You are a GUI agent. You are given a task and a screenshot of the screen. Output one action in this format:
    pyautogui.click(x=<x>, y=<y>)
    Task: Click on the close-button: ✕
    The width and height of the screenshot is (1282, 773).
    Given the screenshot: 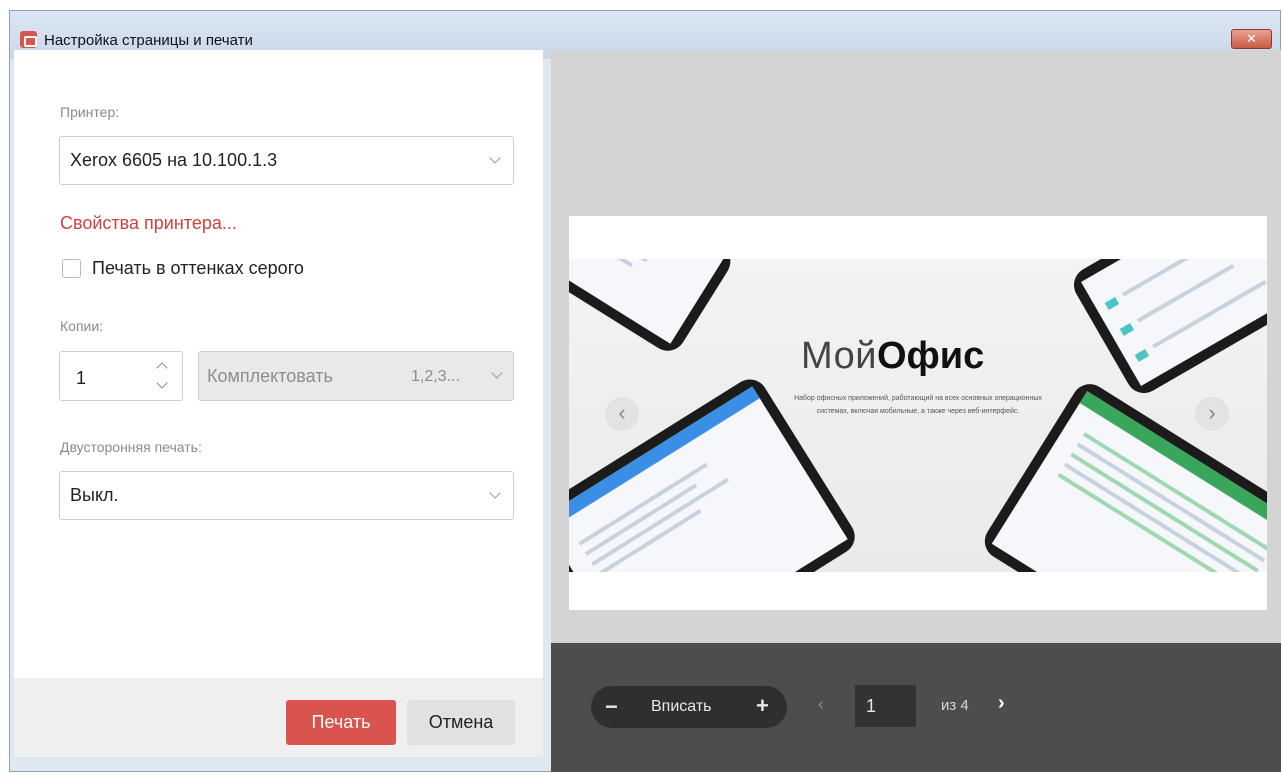 What is the action you would take?
    pyautogui.click(x=1251, y=39)
    